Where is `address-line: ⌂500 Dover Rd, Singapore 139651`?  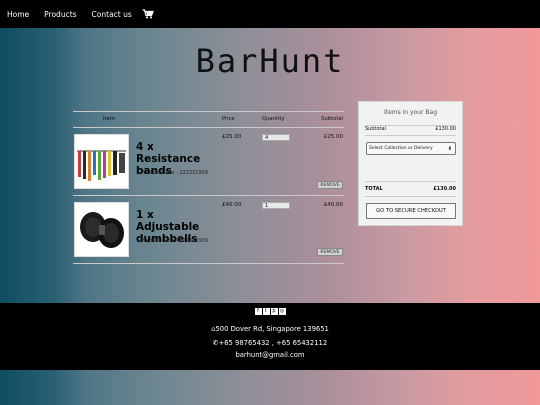 address-line: ⌂500 Dover Rd, Singapore 139651 is located at coordinates (270, 329).